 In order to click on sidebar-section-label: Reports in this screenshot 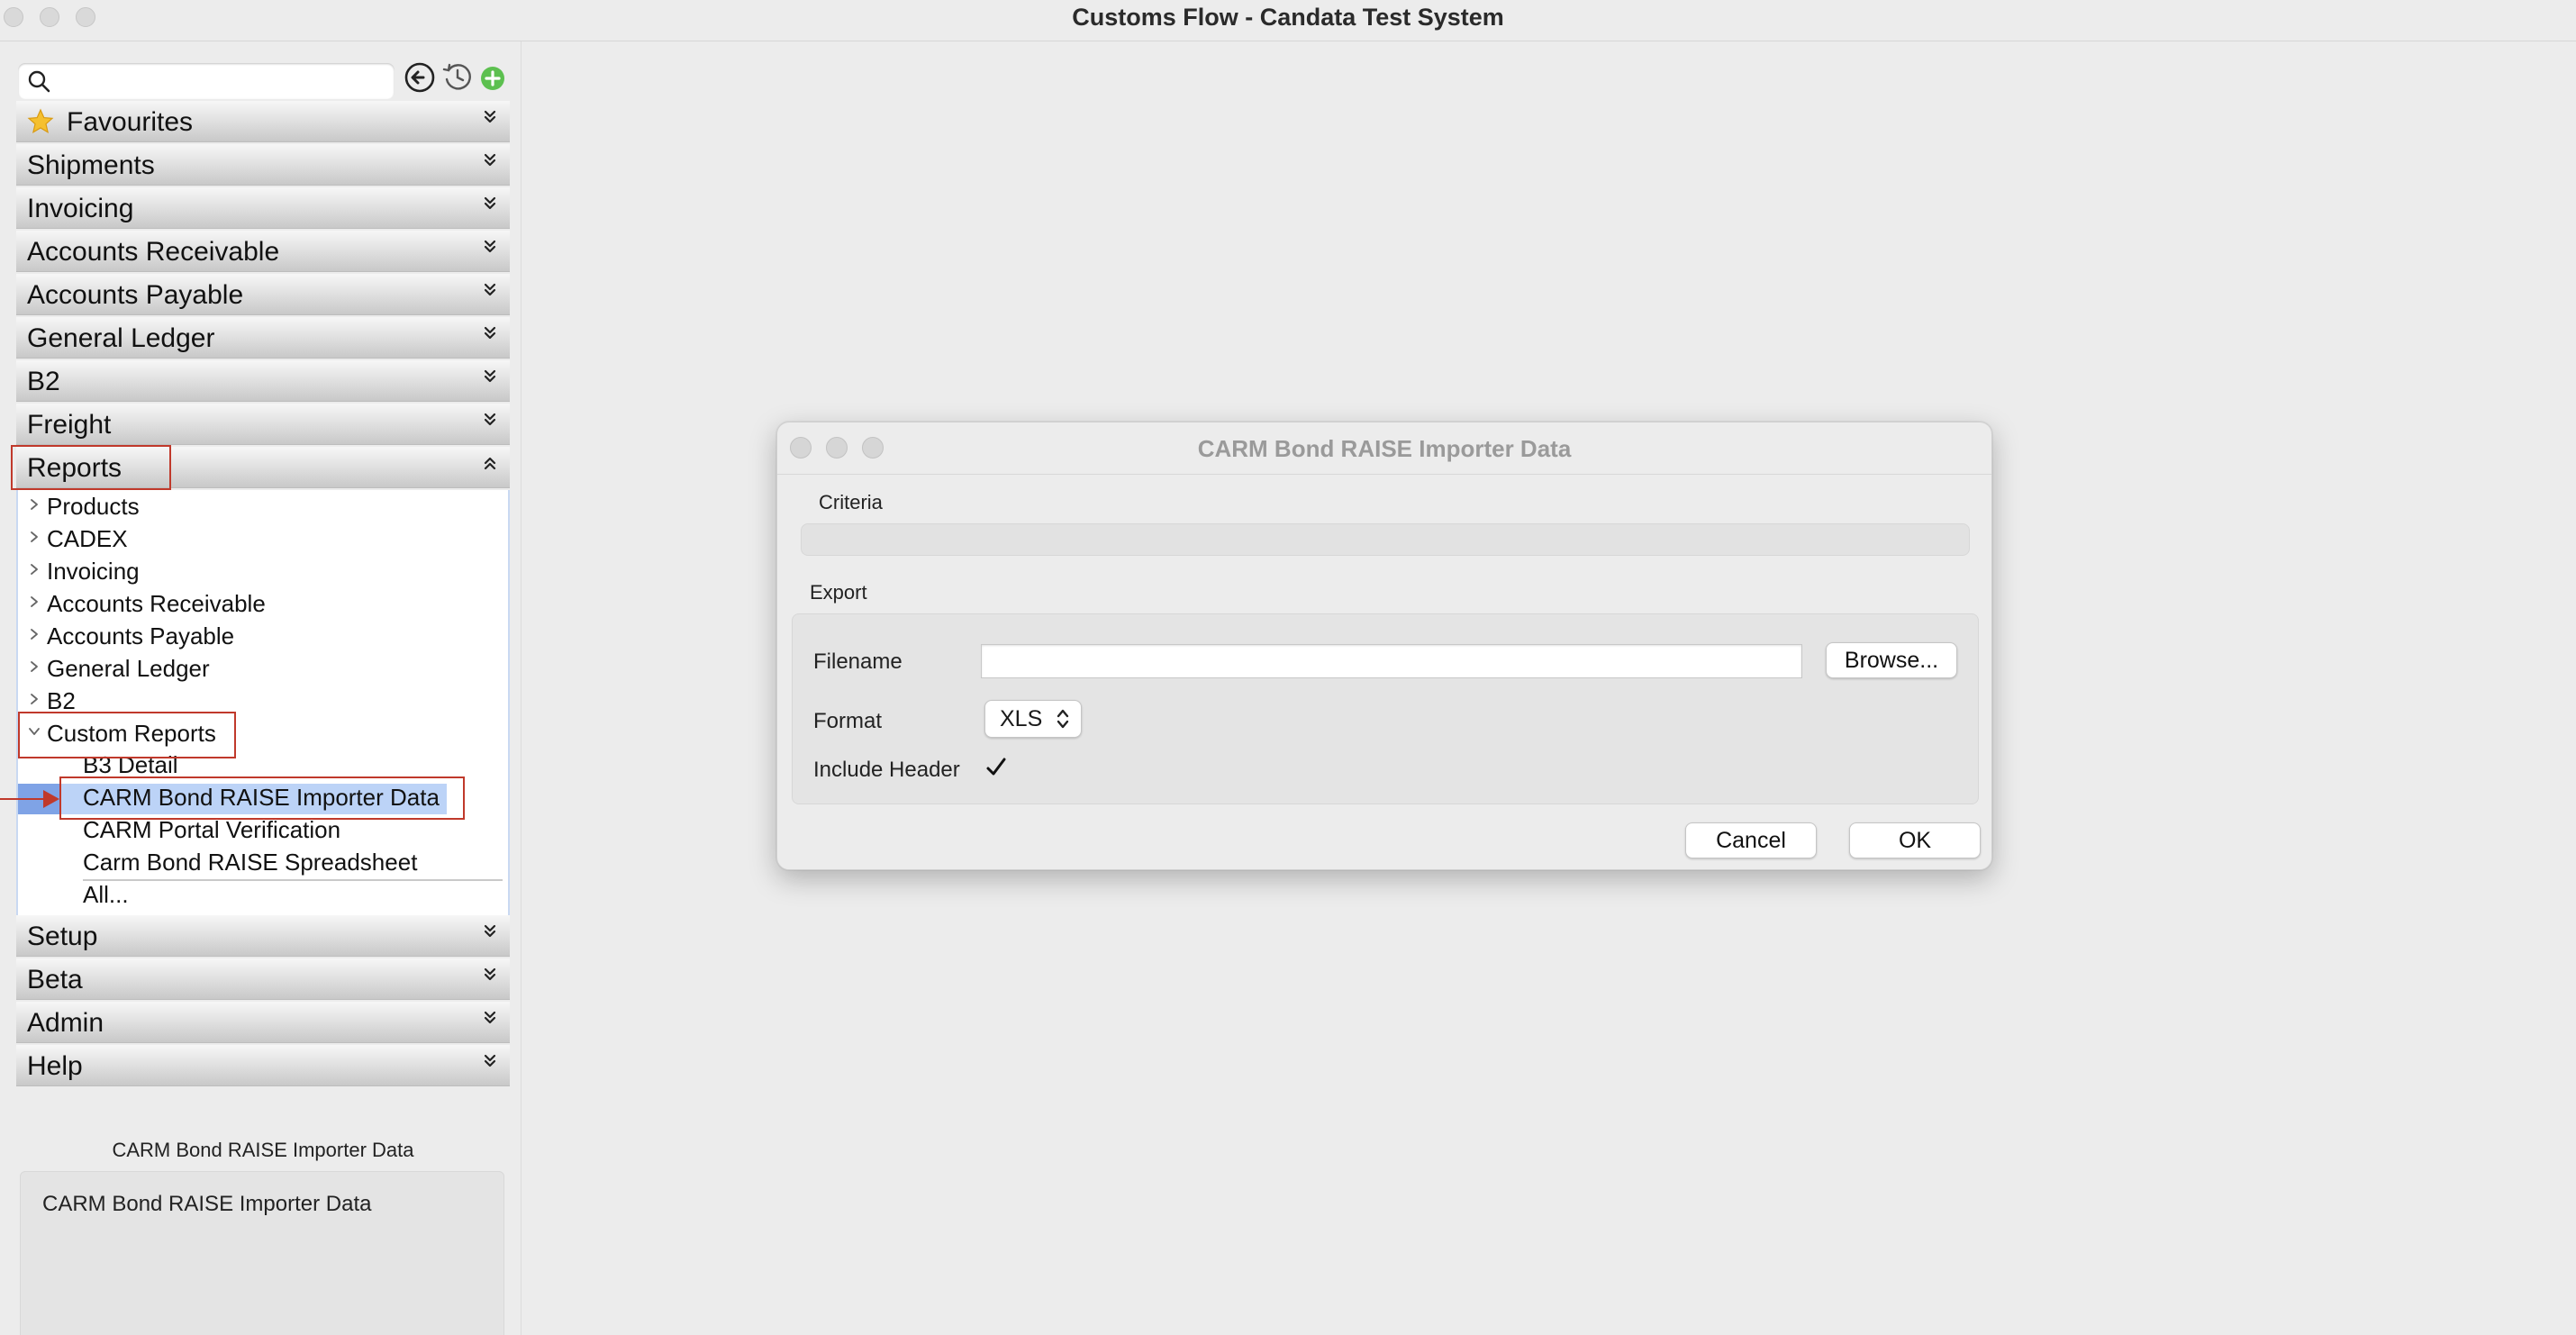, I will do `click(74, 468)`.